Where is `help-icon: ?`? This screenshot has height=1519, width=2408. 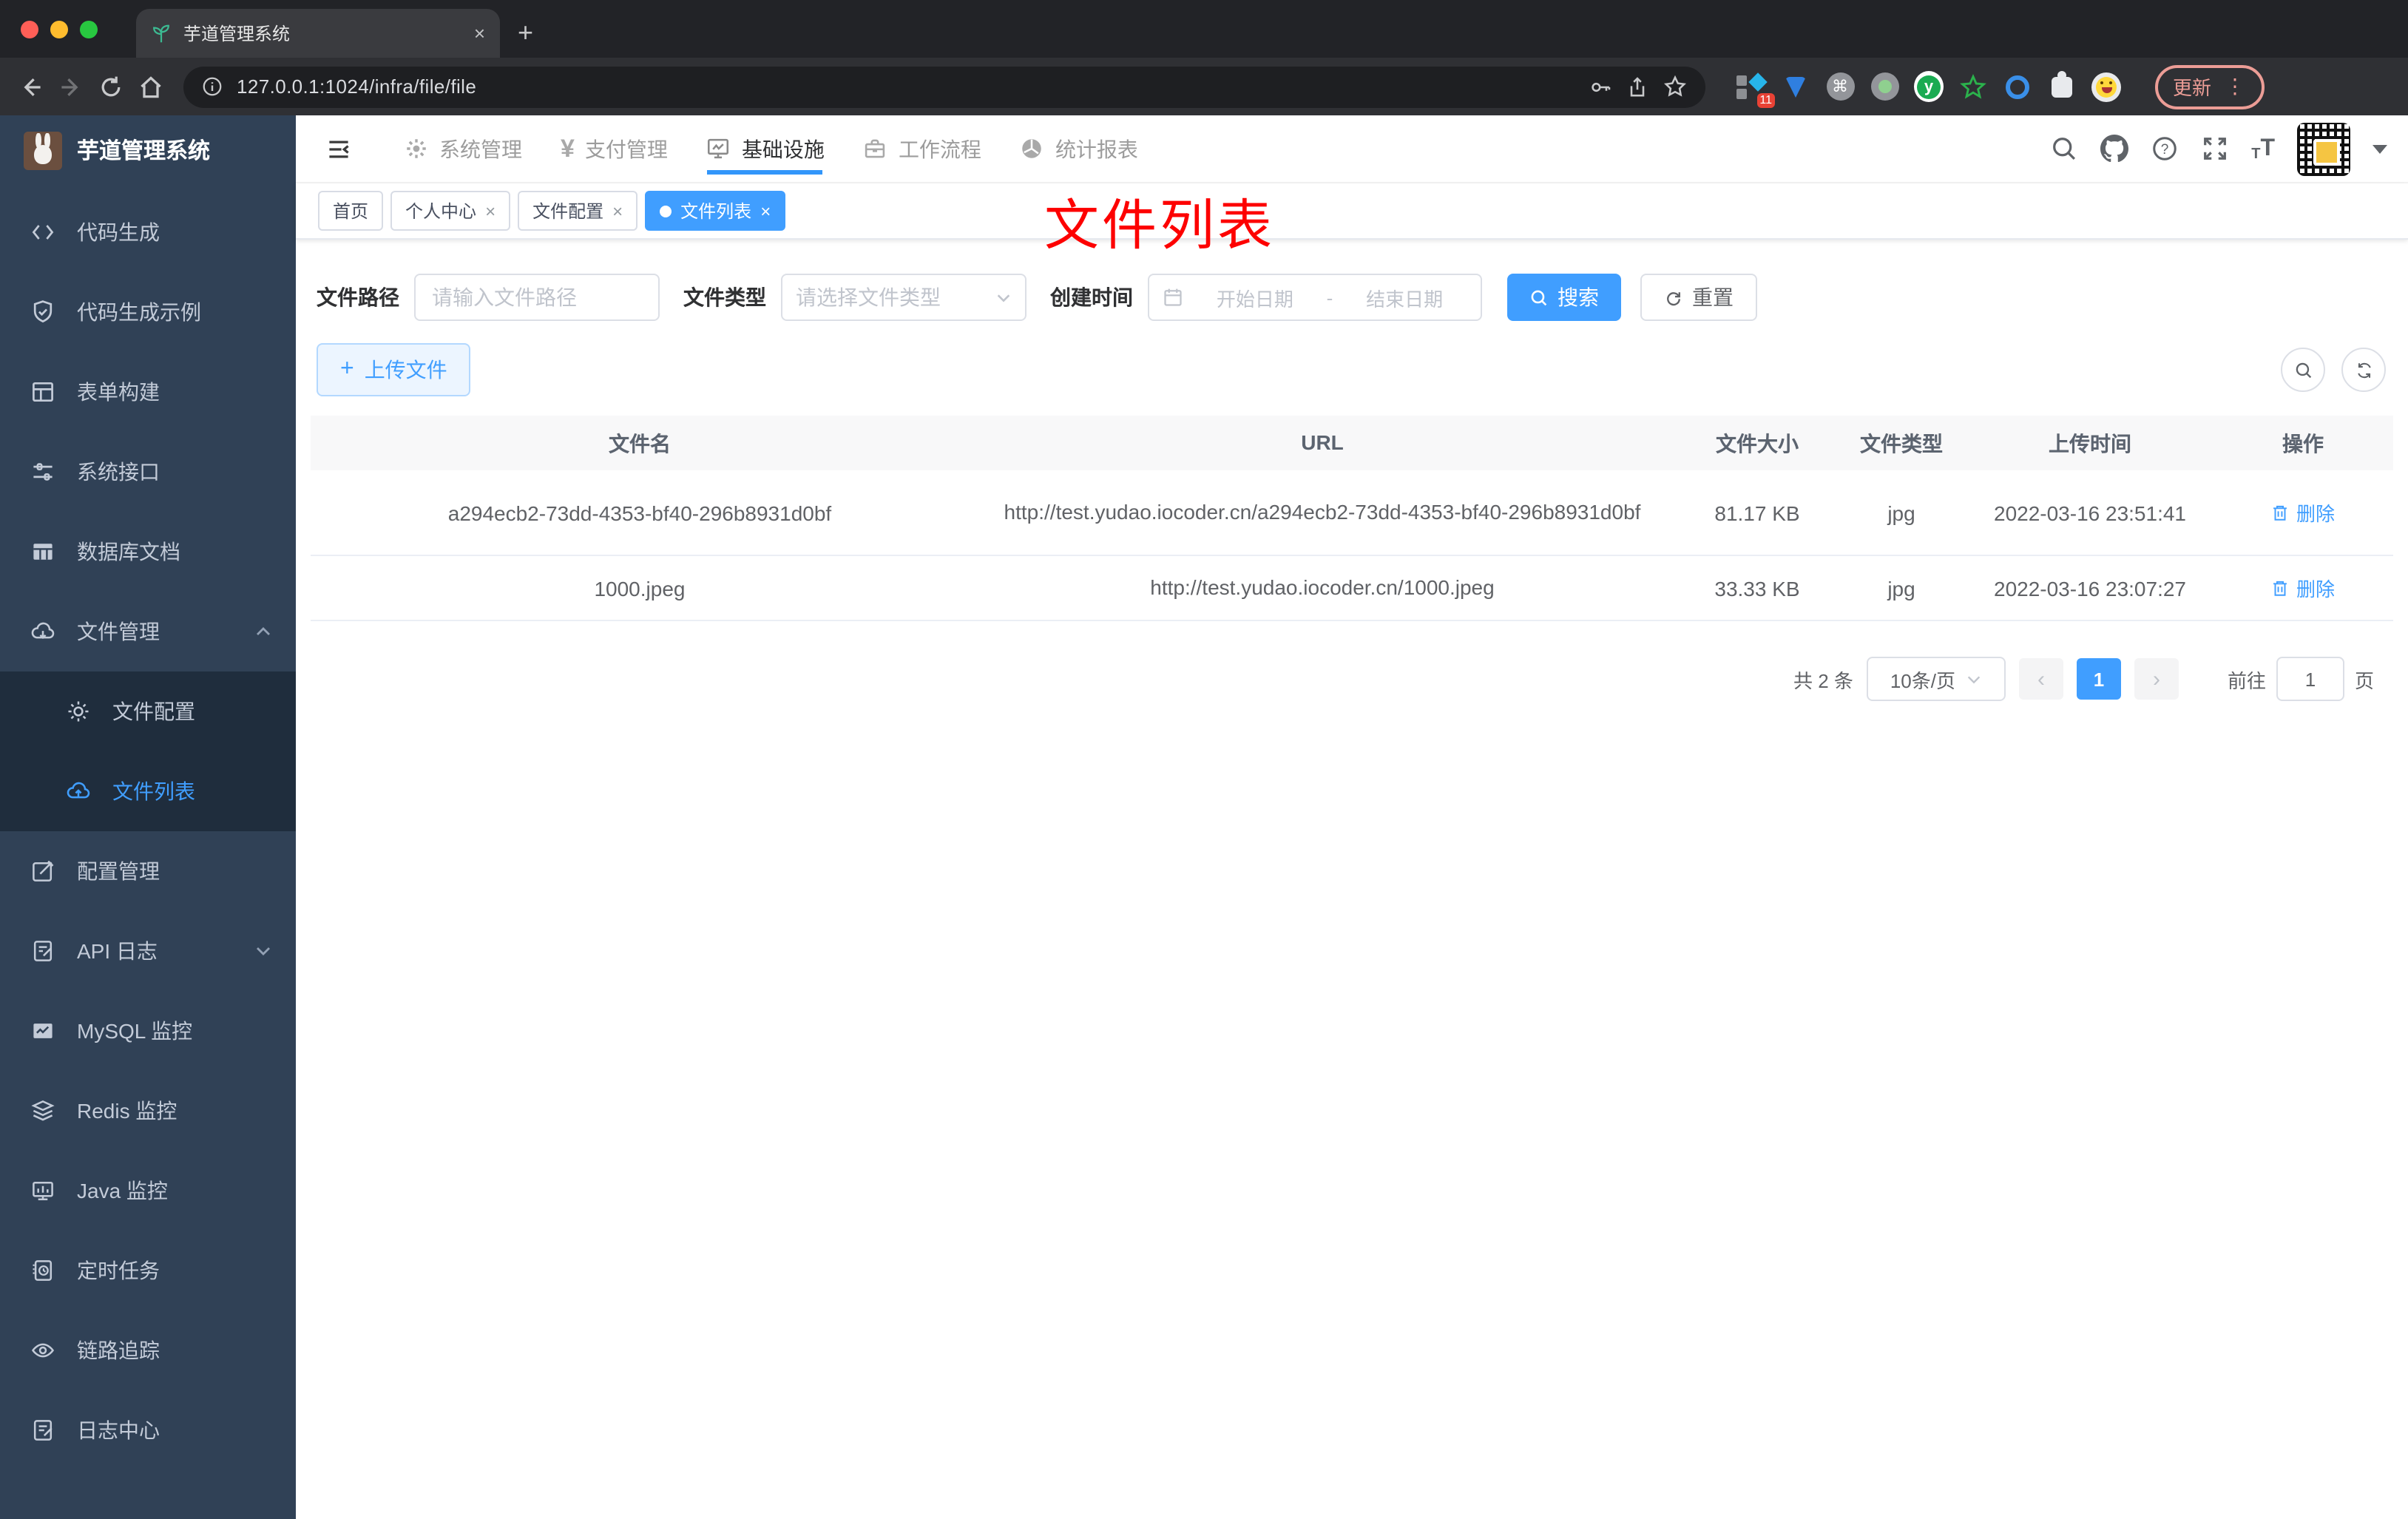
help-icon: ? is located at coordinates (2165, 149).